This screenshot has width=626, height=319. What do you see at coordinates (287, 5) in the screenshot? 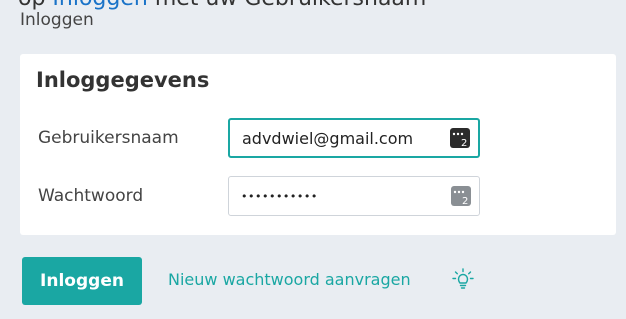
I see `cropped-header-suffix: met uw Gebruikersnaam` at bounding box center [287, 5].